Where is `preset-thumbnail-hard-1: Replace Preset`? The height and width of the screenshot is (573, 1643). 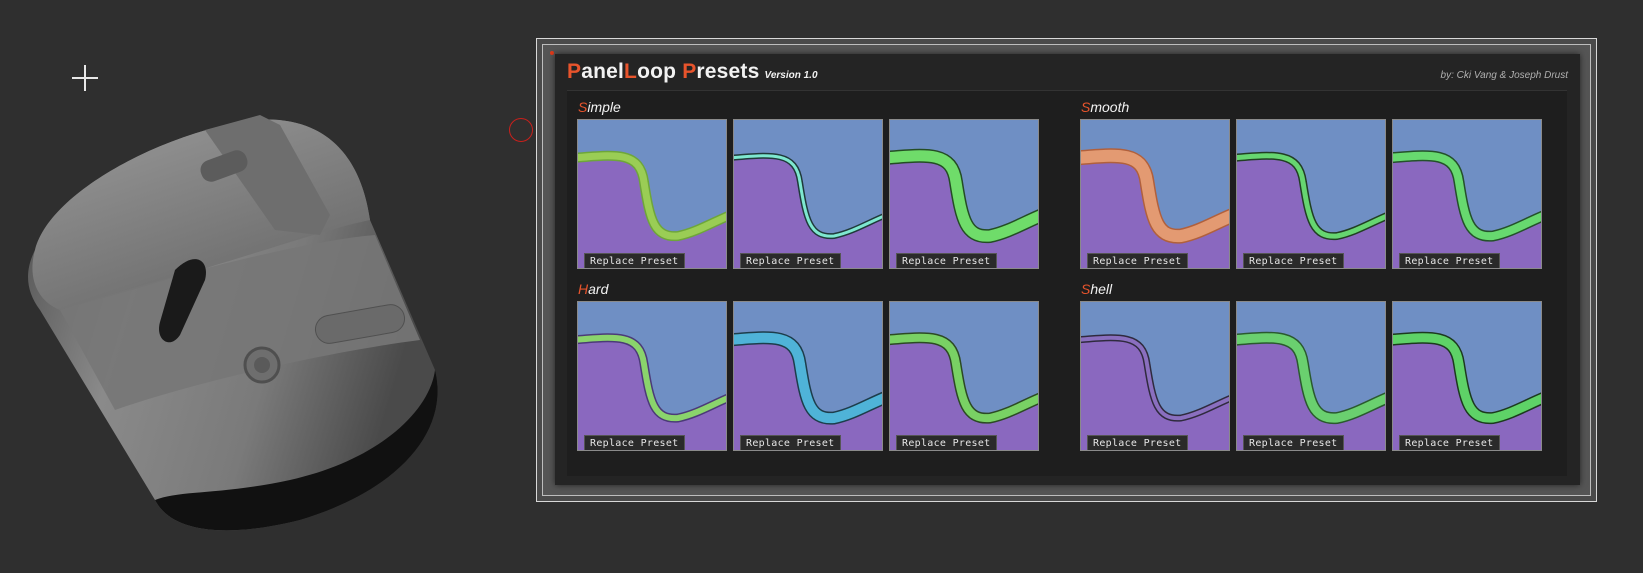 preset-thumbnail-hard-1: Replace Preset is located at coordinates (652, 376).